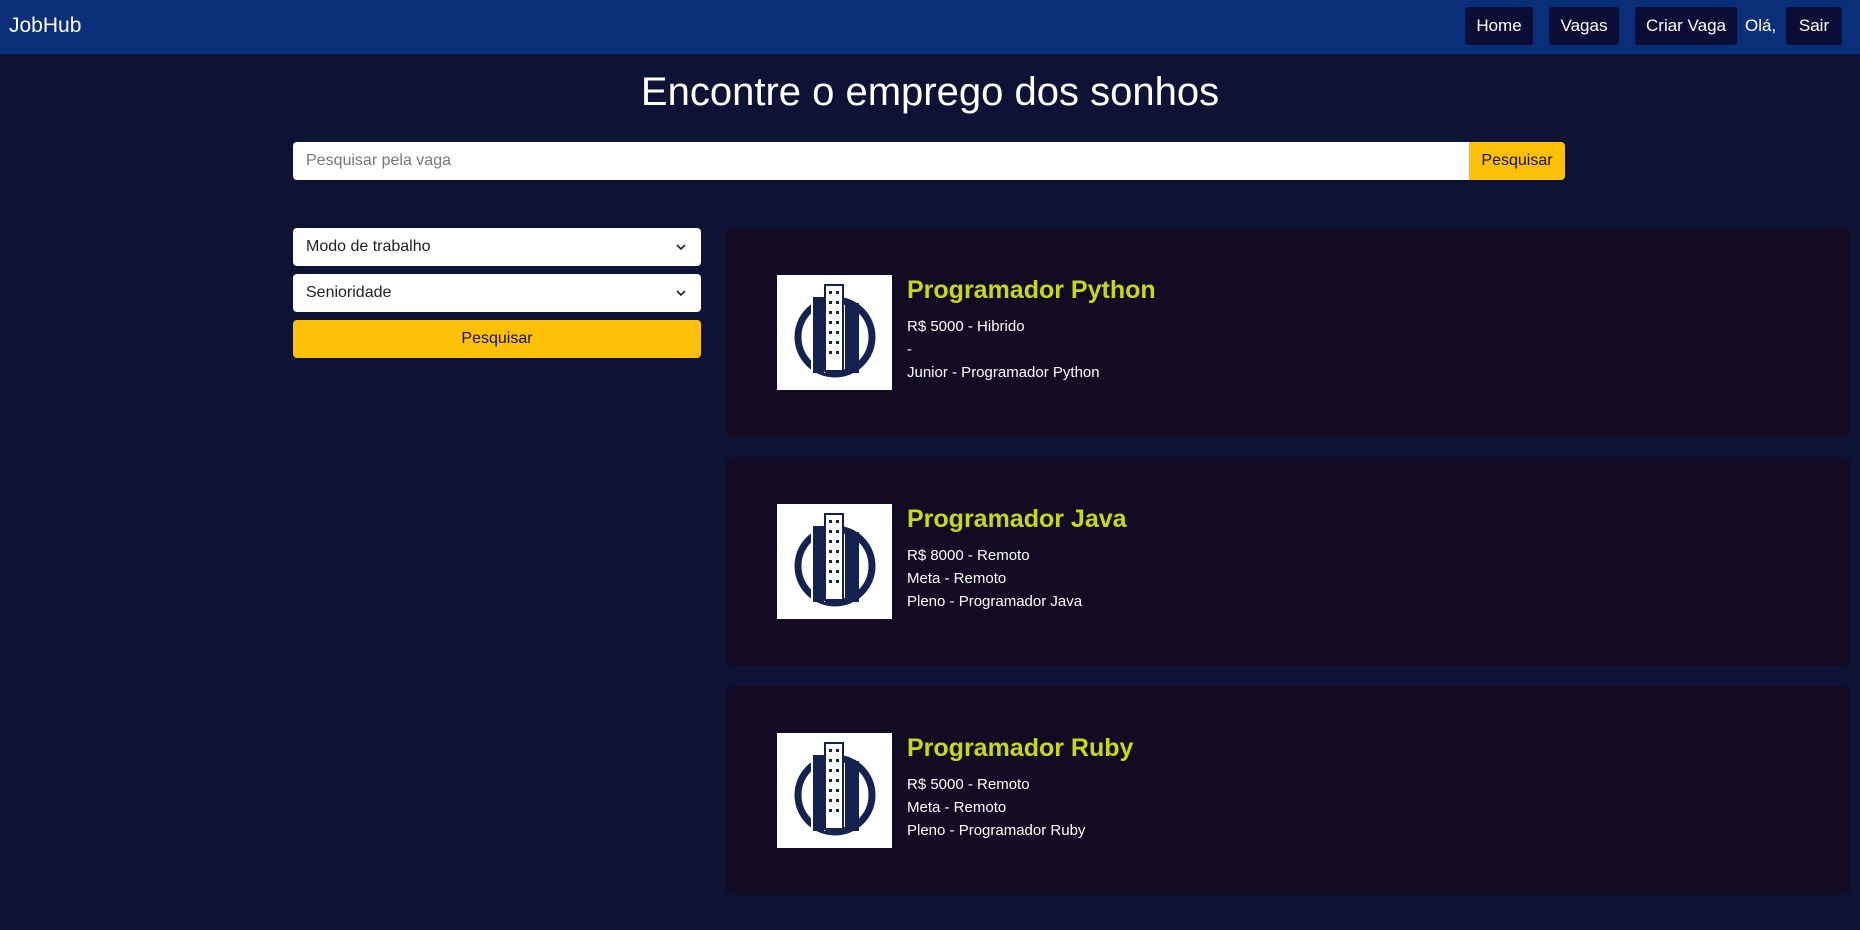 Image resolution: width=1860 pixels, height=930 pixels. I want to click on job-company-mode: -, so click(909, 349).